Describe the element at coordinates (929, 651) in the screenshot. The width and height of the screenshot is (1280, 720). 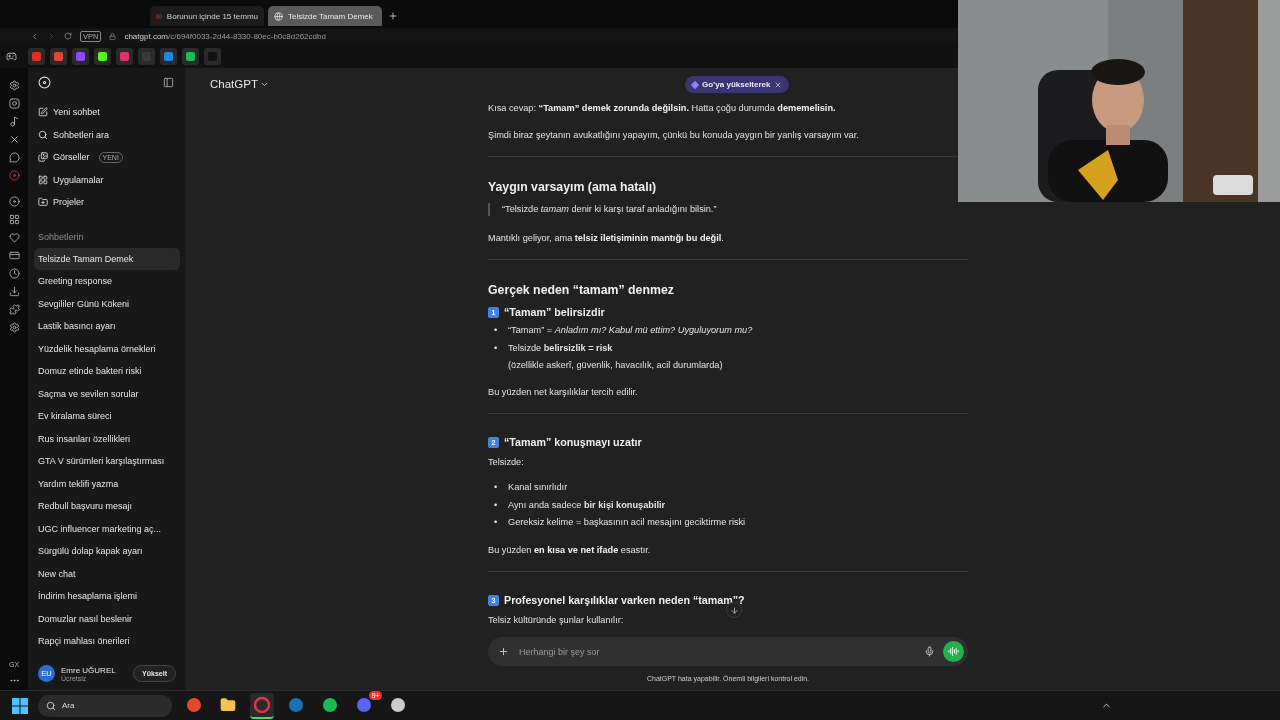
I see `mic-icon` at that location.